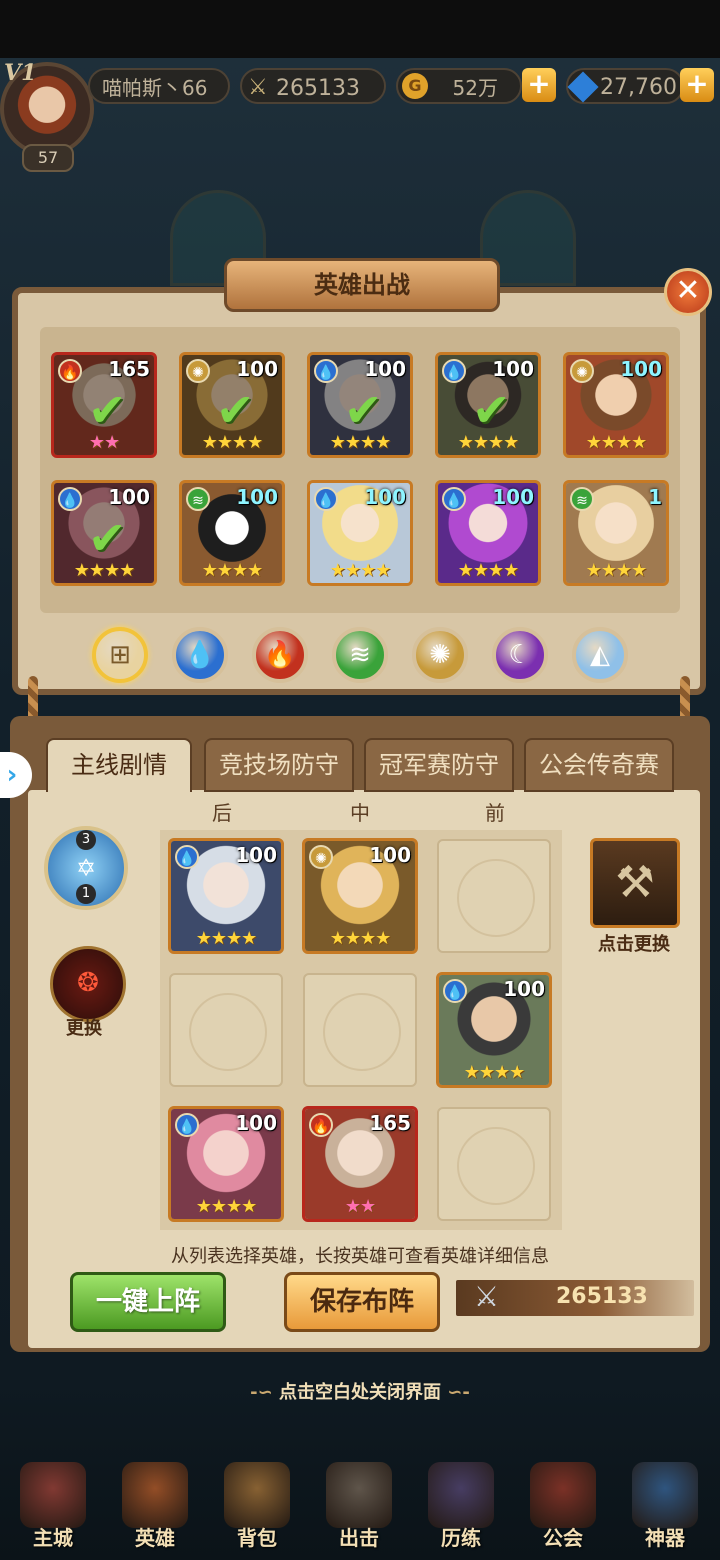  I want to click on gold-value: 52万, so click(475, 88).